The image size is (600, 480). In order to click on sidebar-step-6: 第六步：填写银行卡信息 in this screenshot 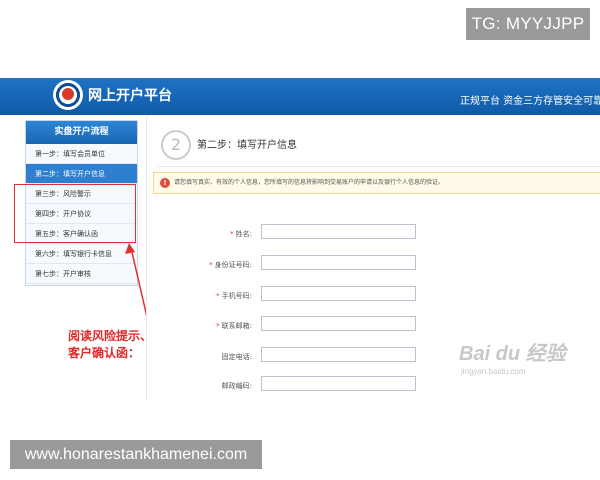, I will do `click(81, 254)`.